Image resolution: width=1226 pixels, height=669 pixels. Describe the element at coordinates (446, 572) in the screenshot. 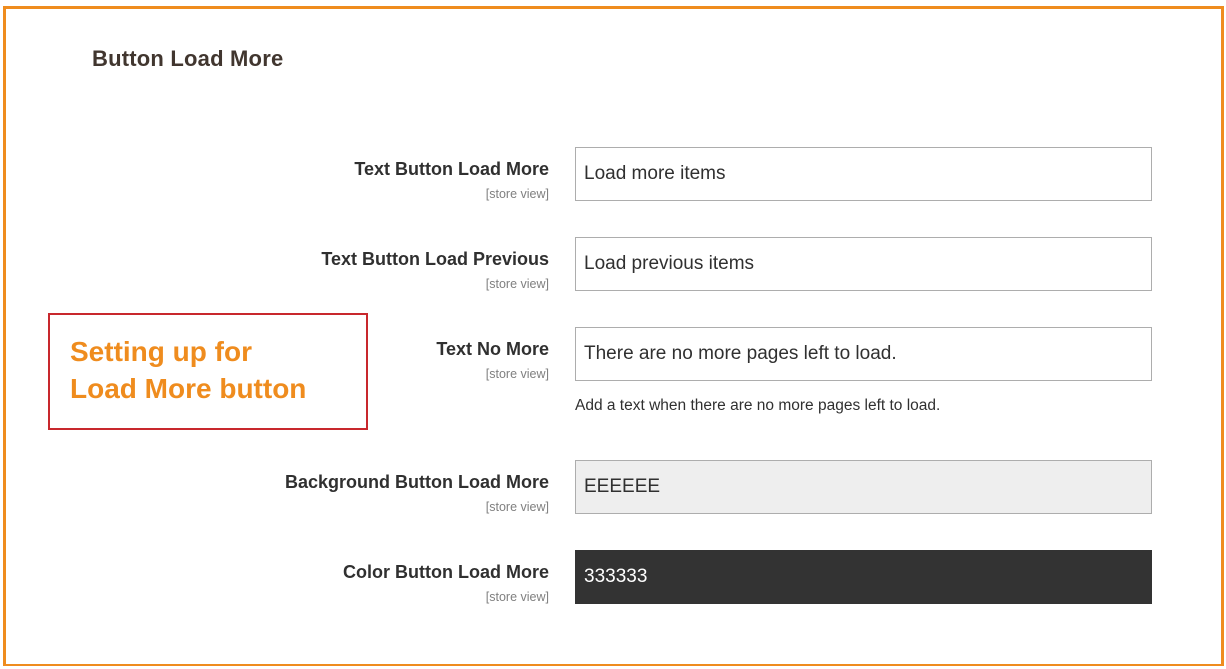

I see `field-label: Color Button Load More` at that location.